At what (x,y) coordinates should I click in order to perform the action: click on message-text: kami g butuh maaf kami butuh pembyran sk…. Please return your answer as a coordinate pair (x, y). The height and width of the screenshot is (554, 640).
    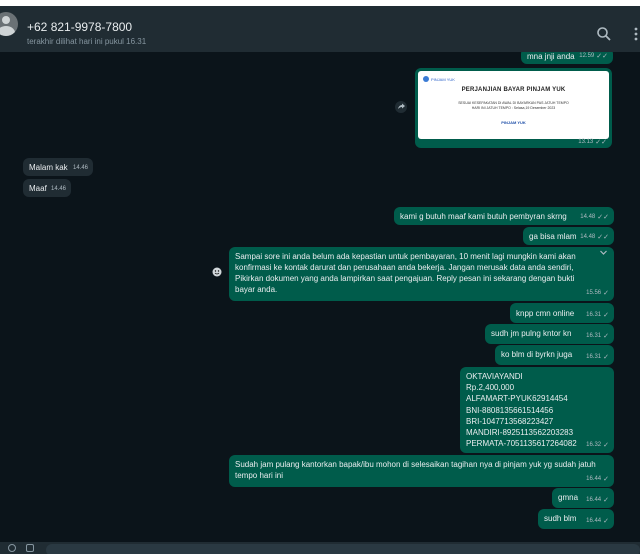
    Looking at the image, I should click on (483, 216).